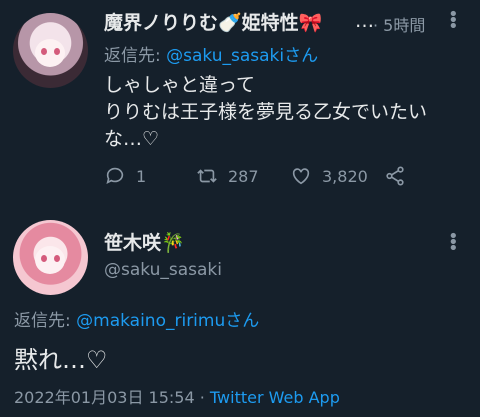 Image resolution: width=480 pixels, height=417 pixels. I want to click on main-reply-context: 返信先: @makaino_ririmuさん, so click(136, 318).